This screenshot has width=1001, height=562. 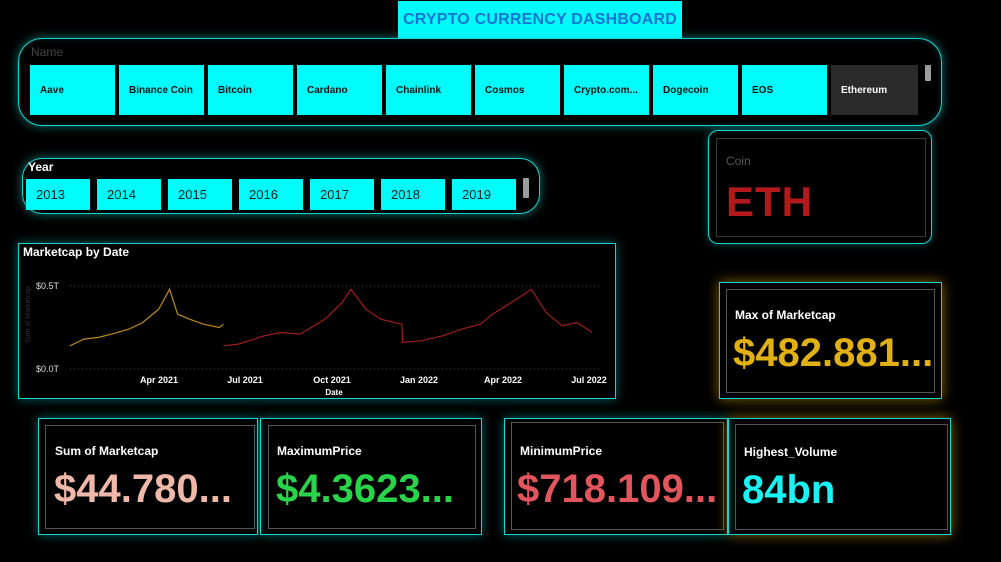 I want to click on name-tile-cardano: Cardano, so click(x=339, y=90).